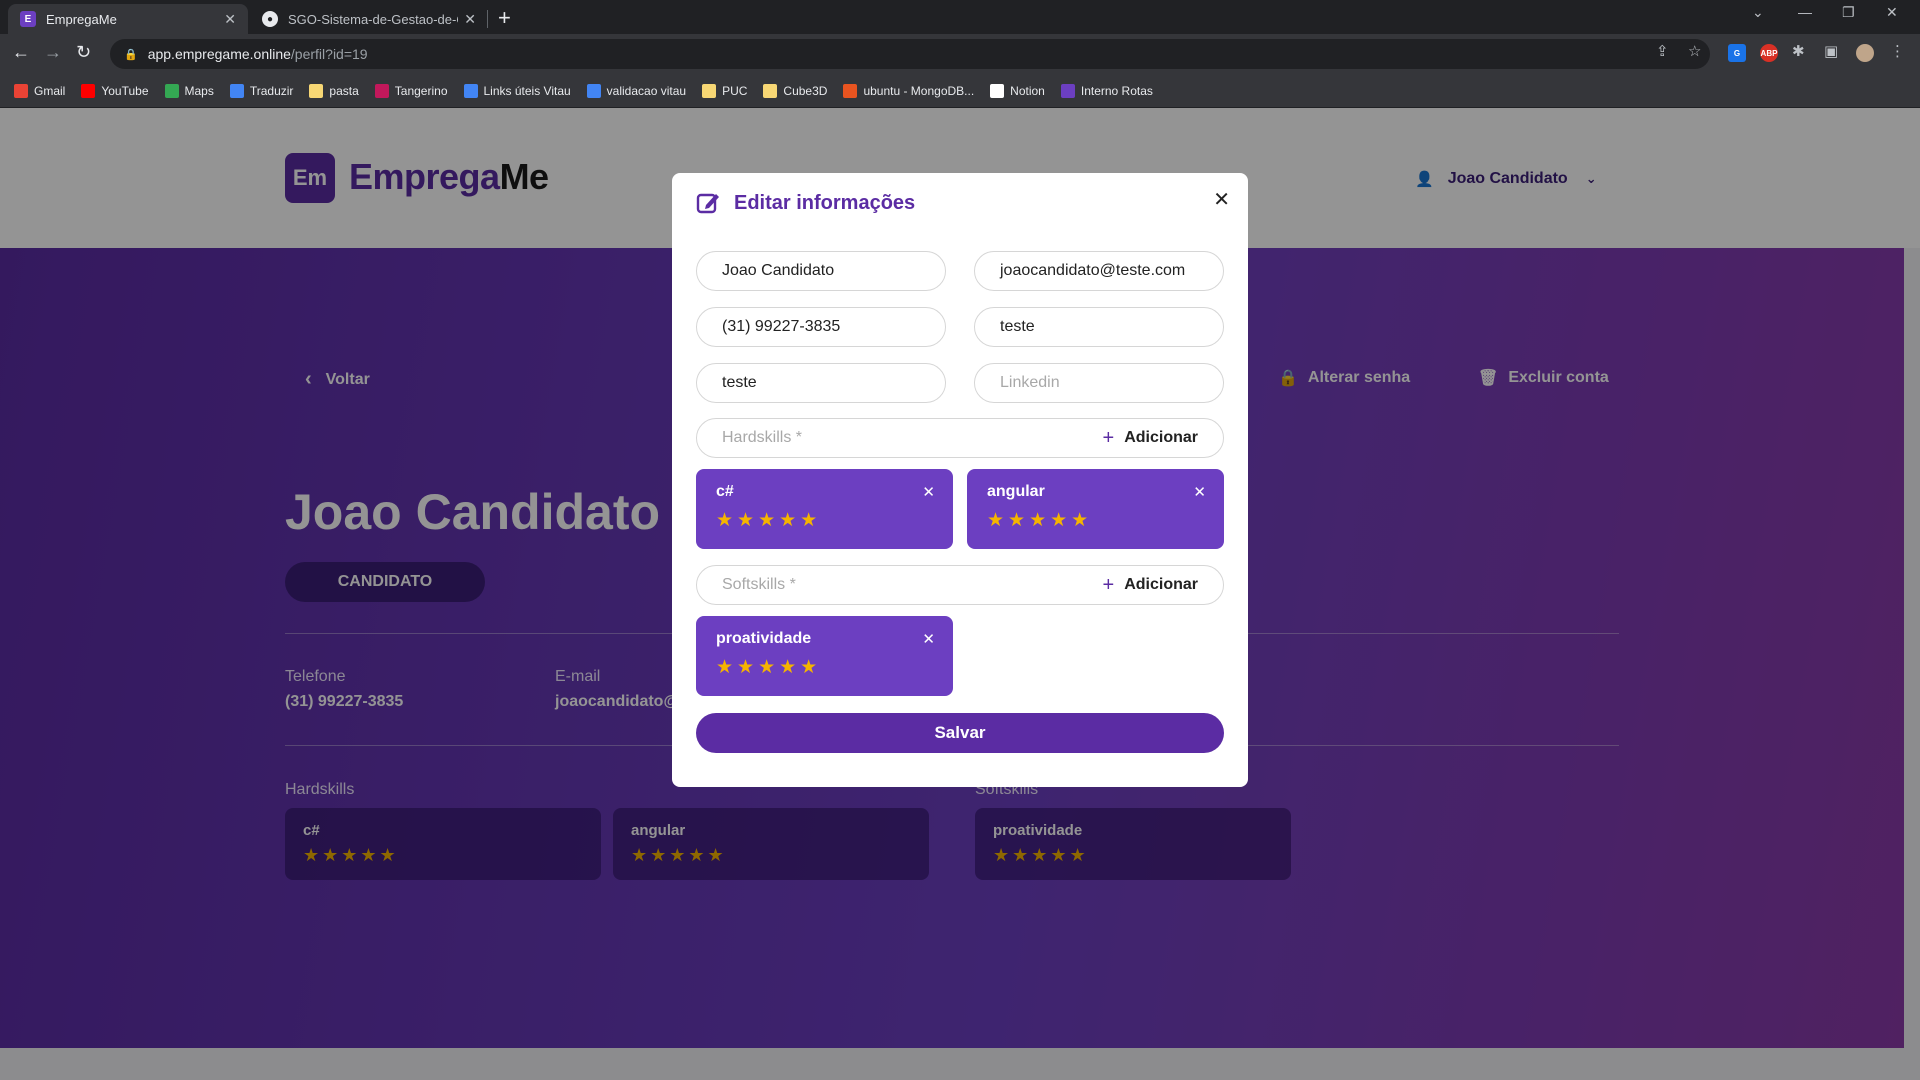 This screenshot has height=1080, width=1920. What do you see at coordinates (504, 18) in the screenshot?
I see `new-tab-icon: +` at bounding box center [504, 18].